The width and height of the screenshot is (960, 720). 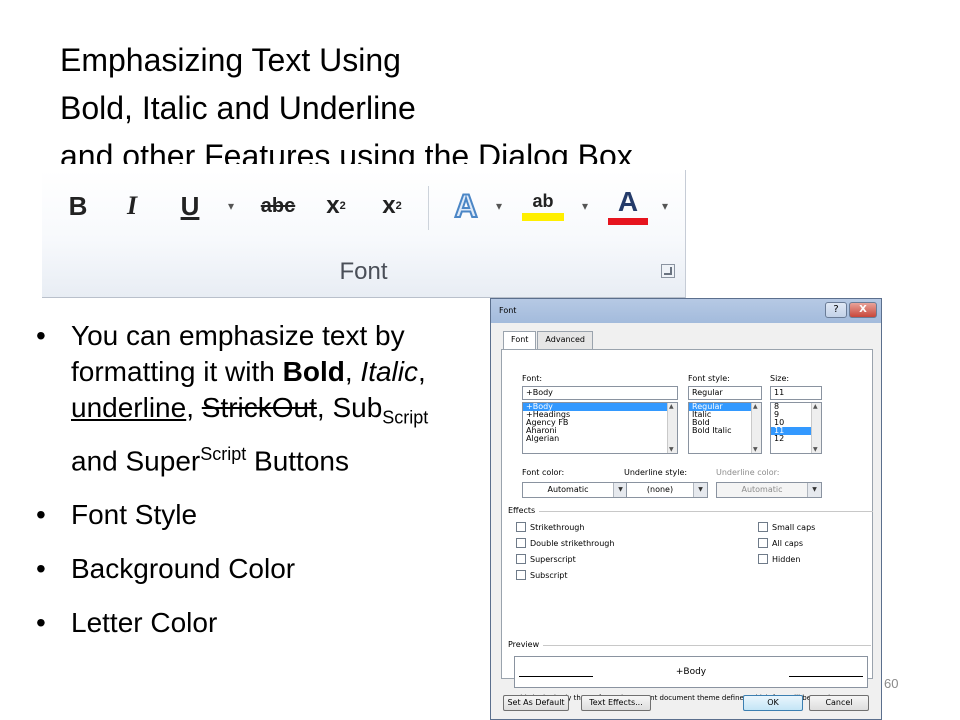 I want to click on subscript-mark: 2, so click(x=342, y=206).